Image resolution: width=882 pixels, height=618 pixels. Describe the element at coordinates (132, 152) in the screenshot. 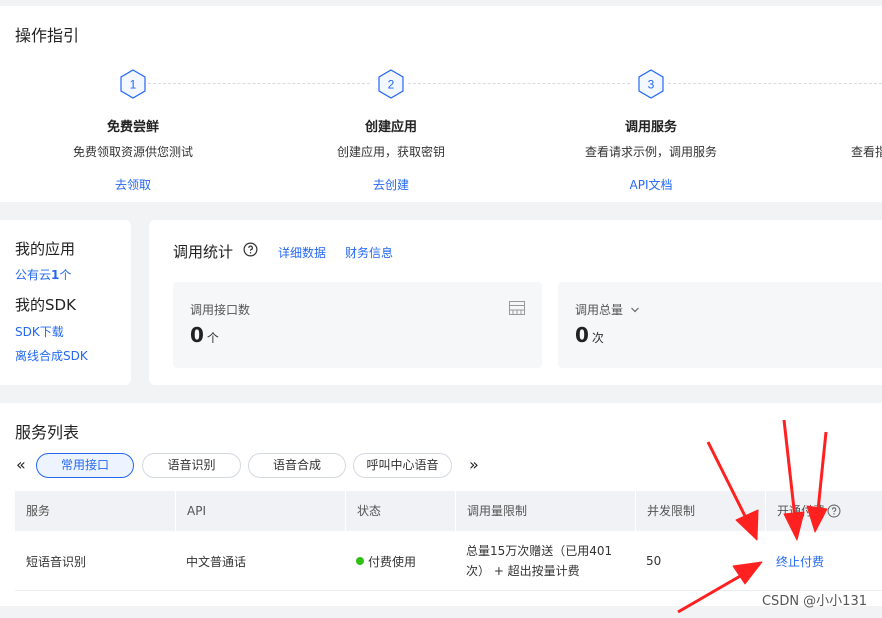

I see `step-description: 免费领取资源供您测试` at that location.